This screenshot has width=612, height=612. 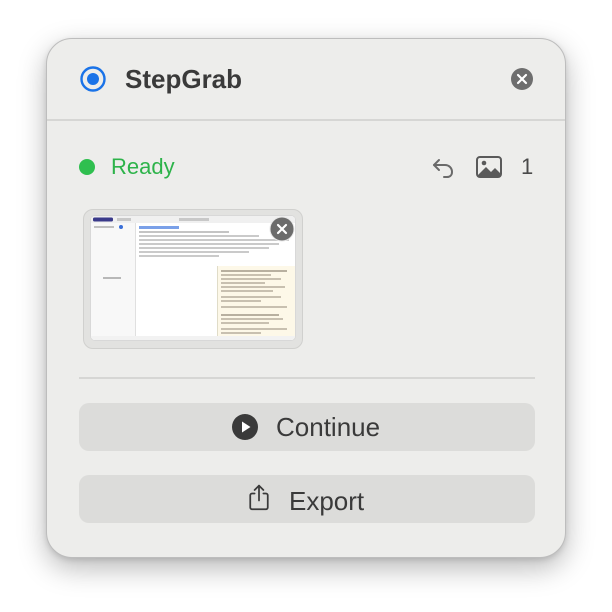 What do you see at coordinates (306, 120) in the screenshot?
I see `header-divider` at bounding box center [306, 120].